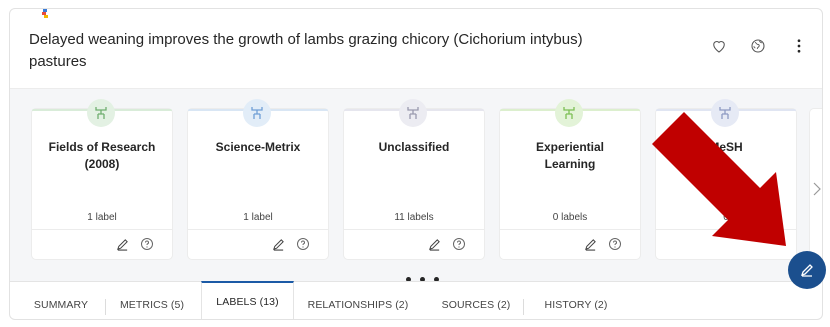 The width and height of the screenshot is (830, 327). Describe the element at coordinates (61, 304) in the screenshot. I see `tab-summary: SUMMARY` at that location.